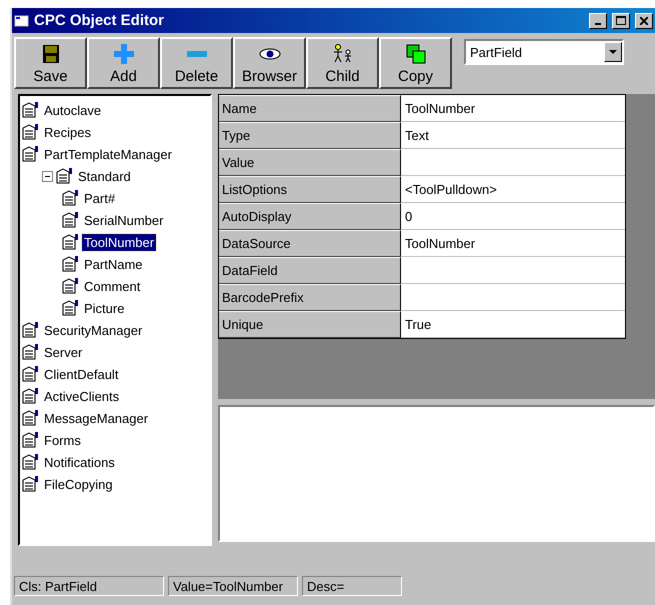 This screenshot has width=655, height=605. I want to click on tree-item: ToolNumber, so click(119, 242).